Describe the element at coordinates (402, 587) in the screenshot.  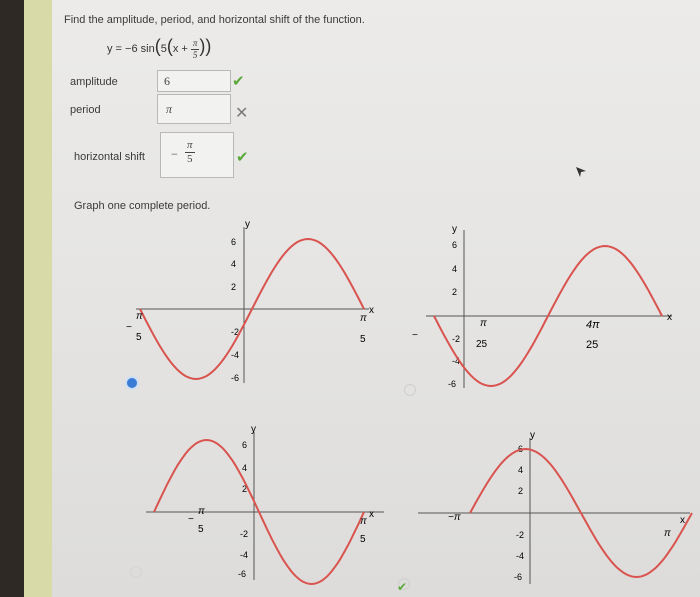
I see `selected-check-icon: ✔` at that location.